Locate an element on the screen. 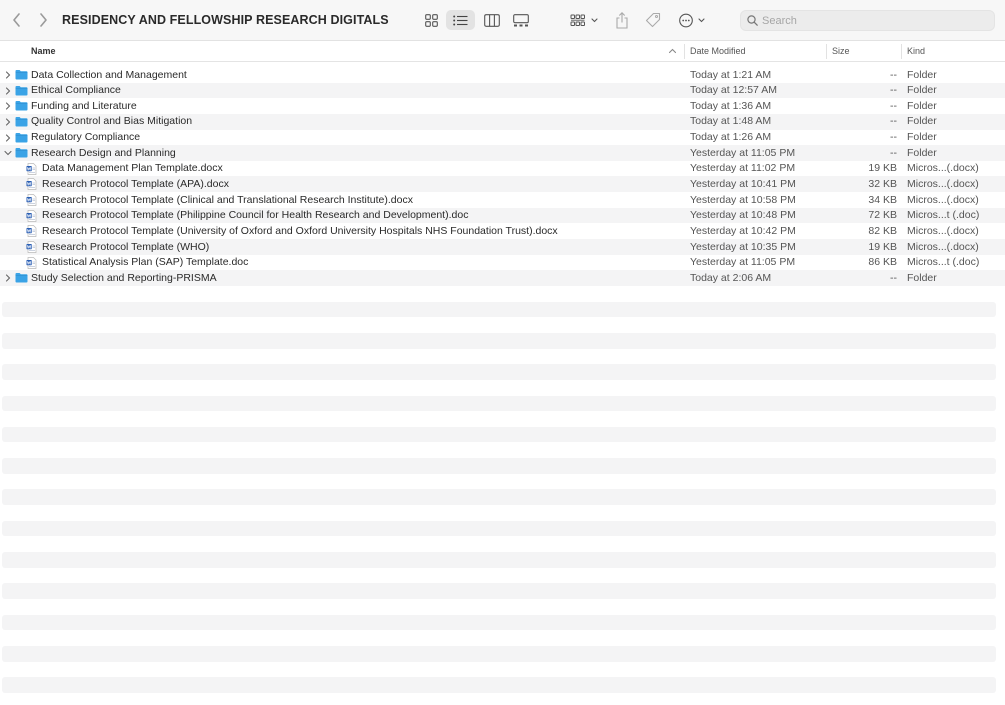 This screenshot has height=705, width=1005. item-date-modified: Yesterday at 10:41 PM is located at coordinates (743, 183).